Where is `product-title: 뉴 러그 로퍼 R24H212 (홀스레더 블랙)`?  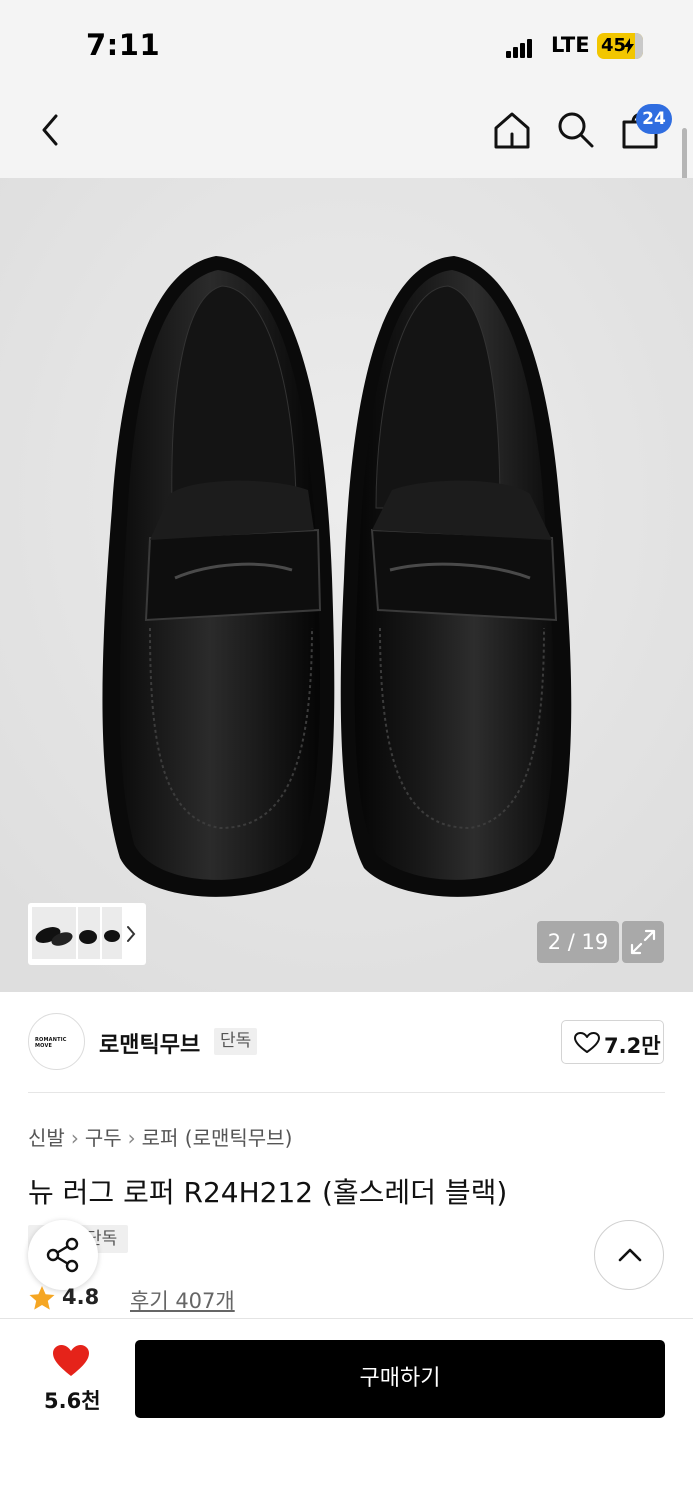
product-title: 뉴 러그 로퍼 R24H212 (홀스레더 블랙) is located at coordinates (268, 1192).